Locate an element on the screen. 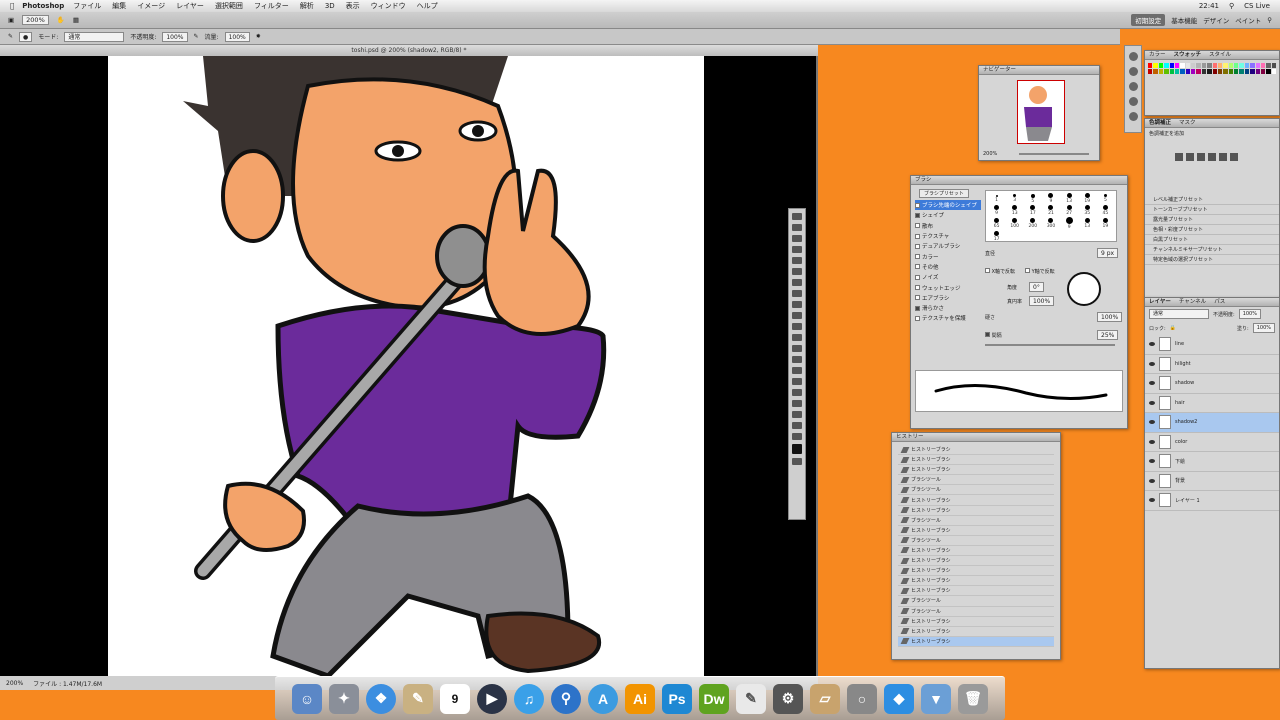 This screenshot has width=1280, height=720. brush-option: シェイプ is located at coordinates (948, 215).